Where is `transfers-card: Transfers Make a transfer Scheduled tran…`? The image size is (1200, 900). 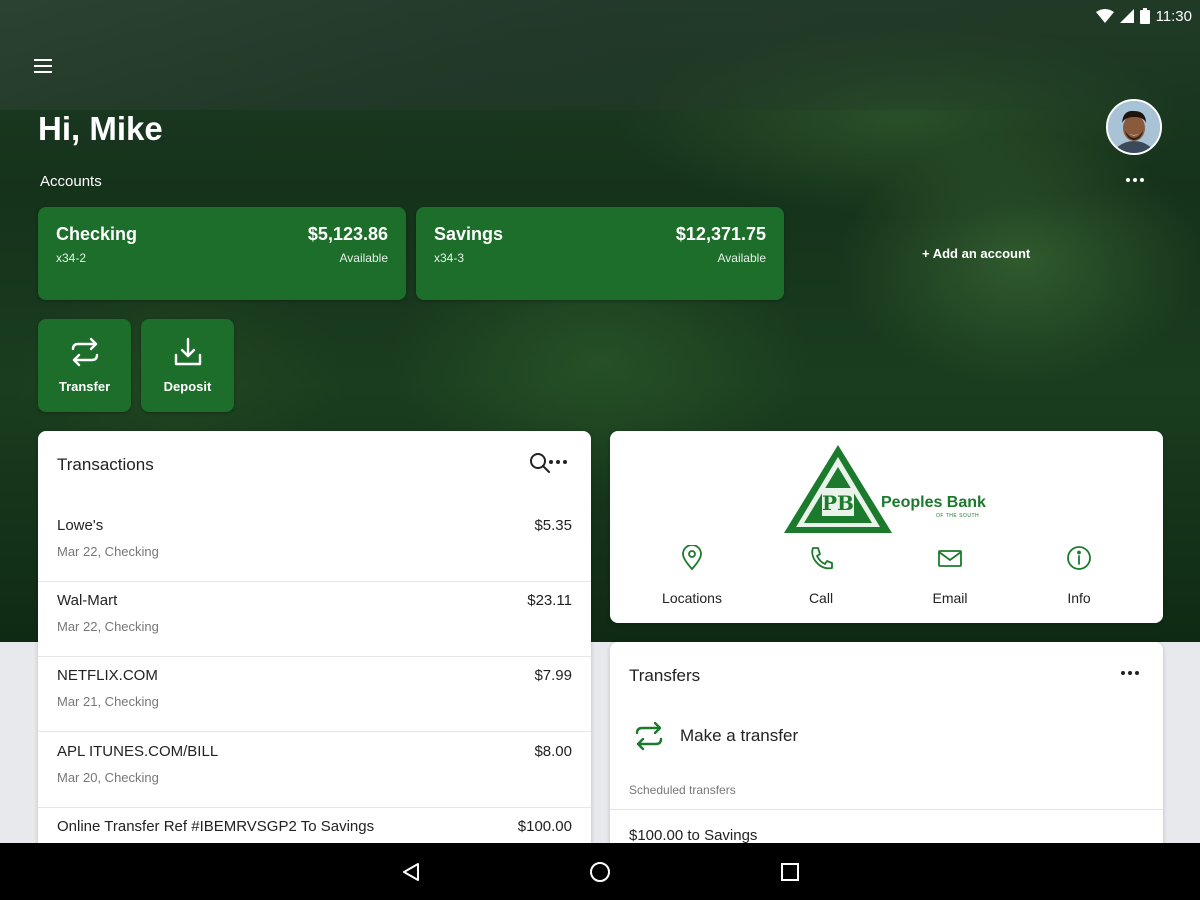
transfers-card: Transfers Make a transfer Scheduled tran… is located at coordinates (886, 757).